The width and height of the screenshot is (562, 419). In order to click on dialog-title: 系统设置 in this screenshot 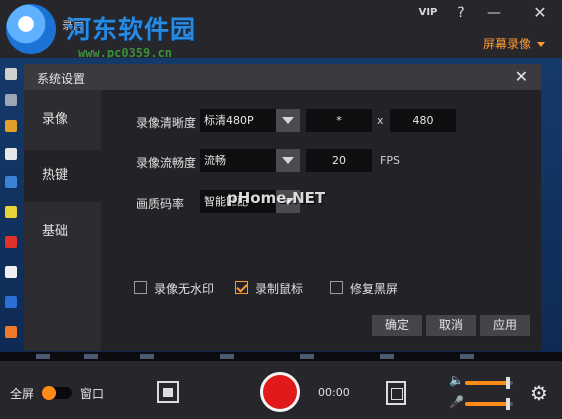, I will do `click(61, 79)`.